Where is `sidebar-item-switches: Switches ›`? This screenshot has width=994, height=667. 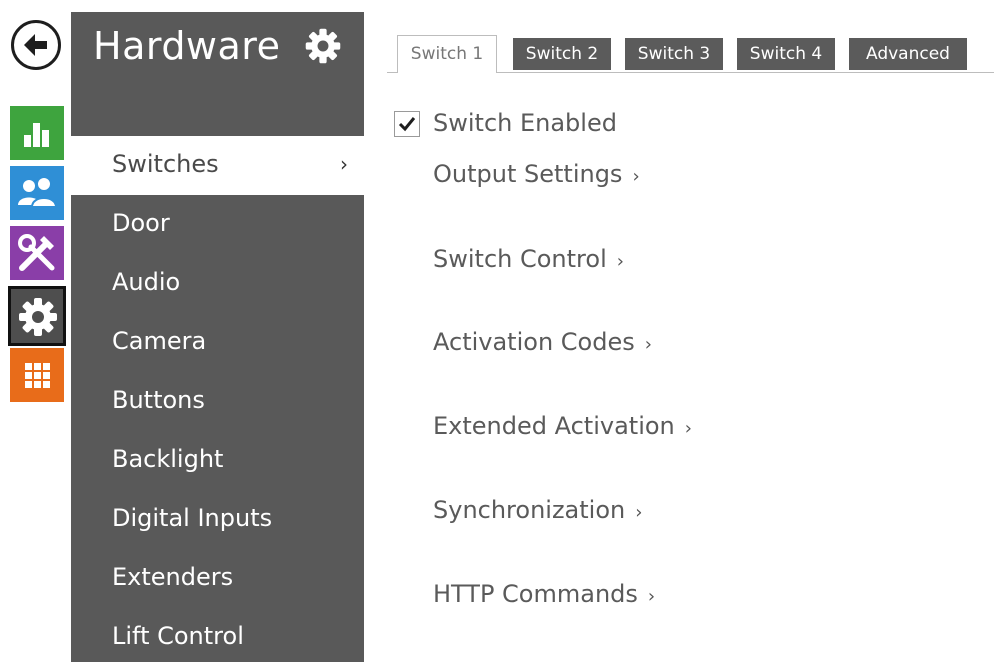 sidebar-item-switches: Switches › is located at coordinates (217, 165).